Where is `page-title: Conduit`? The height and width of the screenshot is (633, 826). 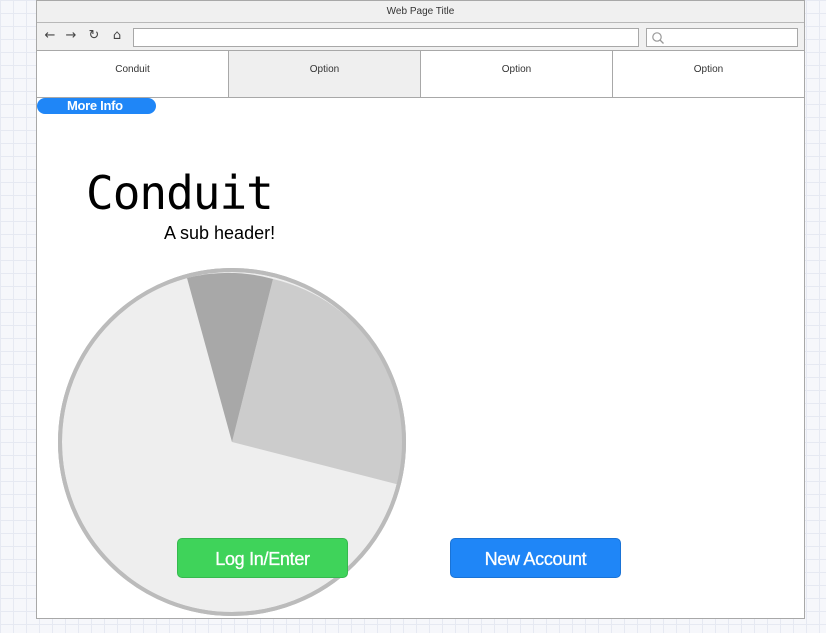
page-title: Conduit is located at coordinates (180, 193).